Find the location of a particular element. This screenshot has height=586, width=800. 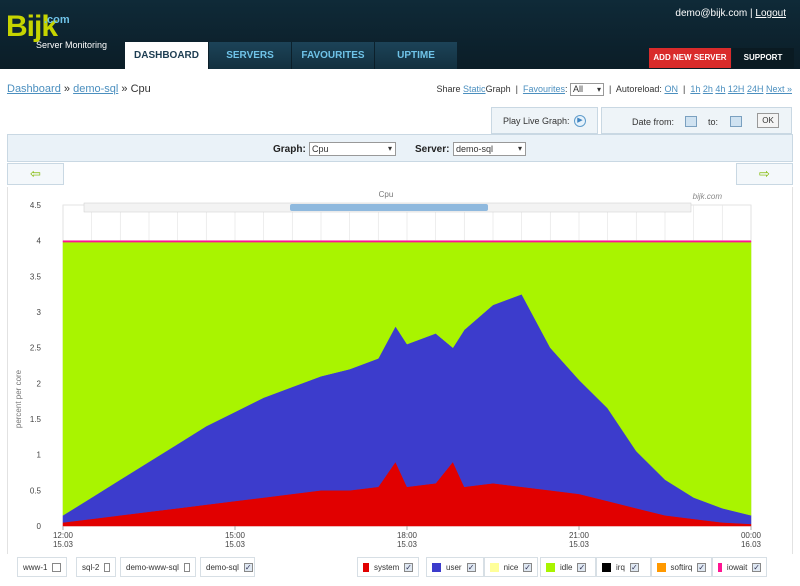

favourites-select: All is located at coordinates (587, 89).